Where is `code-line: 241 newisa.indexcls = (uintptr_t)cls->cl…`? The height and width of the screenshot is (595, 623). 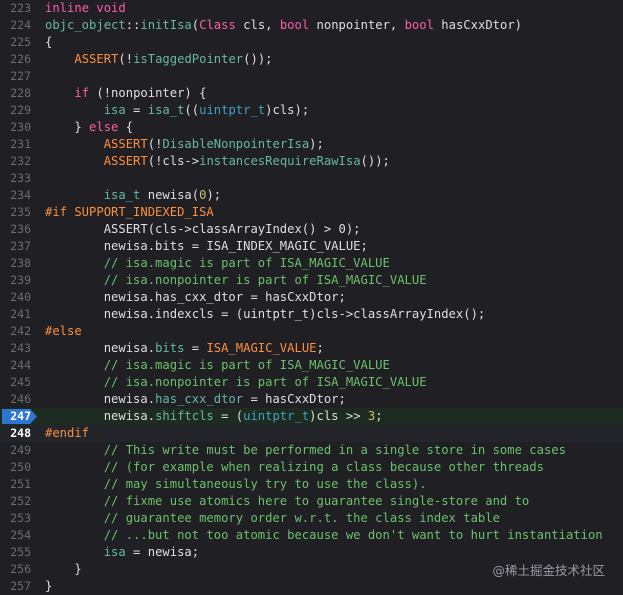 code-line: 241 newisa.indexcls = (uintptr_t)cls->cl… is located at coordinates (311, 314).